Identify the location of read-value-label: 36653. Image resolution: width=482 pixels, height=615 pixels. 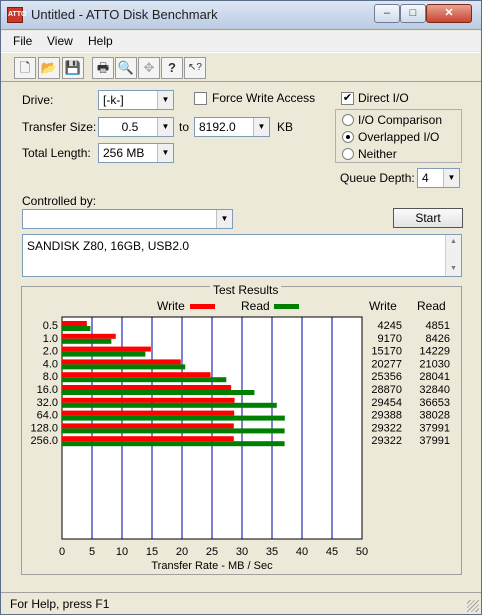
(434, 403).